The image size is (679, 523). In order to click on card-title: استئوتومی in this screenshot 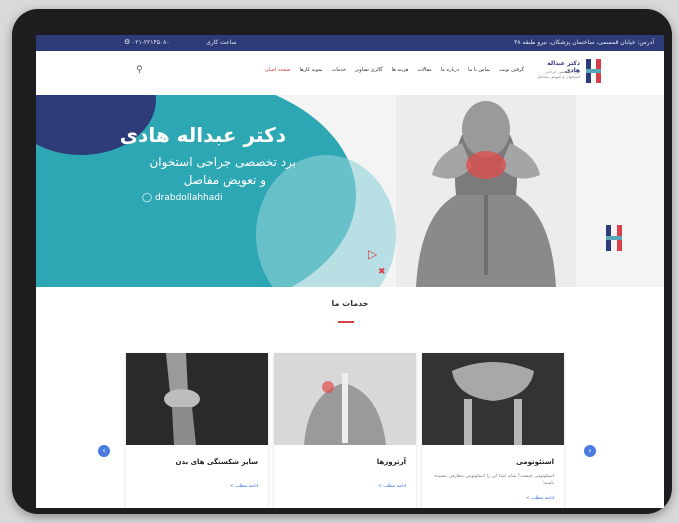, I will do `click(535, 462)`.